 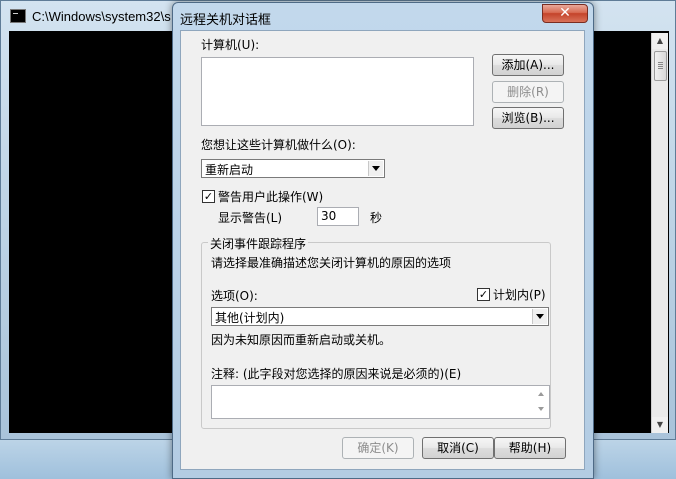 What do you see at coordinates (541, 402) in the screenshot?
I see `comment-scrollbar` at bounding box center [541, 402].